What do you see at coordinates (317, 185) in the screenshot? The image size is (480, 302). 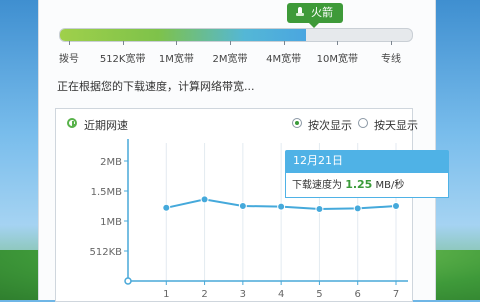 I see `tooltip-speed-label: 下载速度为` at bounding box center [317, 185].